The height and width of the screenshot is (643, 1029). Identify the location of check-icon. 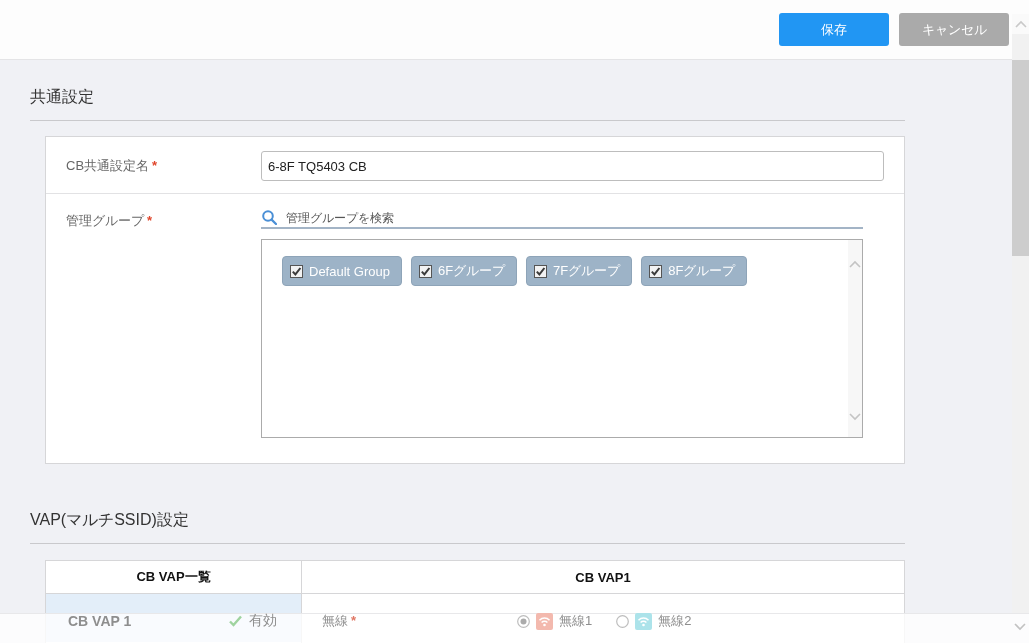
(235, 621).